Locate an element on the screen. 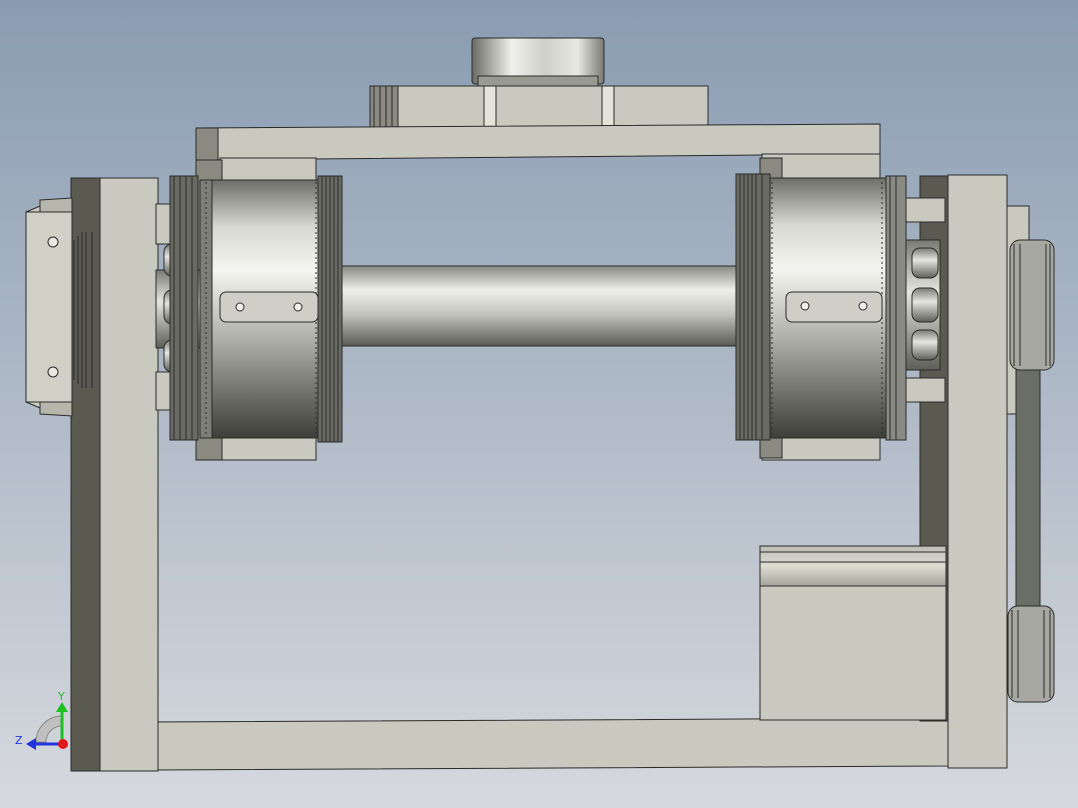 The height and width of the screenshot is (808, 1078). top-mount-block is located at coordinates (539, 107).